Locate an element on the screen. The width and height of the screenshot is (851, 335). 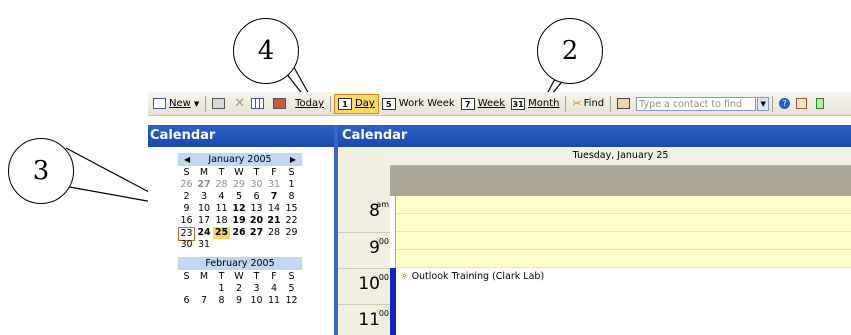
new-dropdown-icon: ▼ is located at coordinates (196, 104).